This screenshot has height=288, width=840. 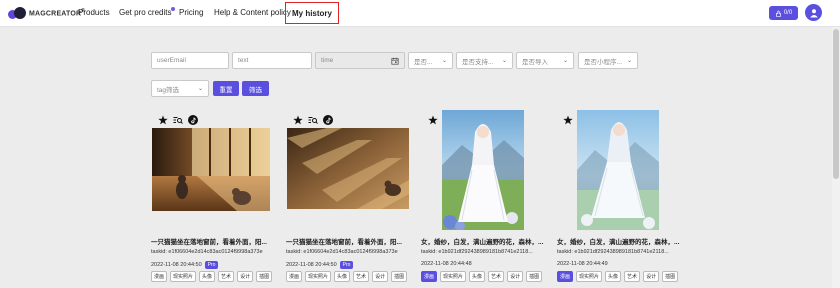 I want to click on user-avatar, so click(x=813, y=12).